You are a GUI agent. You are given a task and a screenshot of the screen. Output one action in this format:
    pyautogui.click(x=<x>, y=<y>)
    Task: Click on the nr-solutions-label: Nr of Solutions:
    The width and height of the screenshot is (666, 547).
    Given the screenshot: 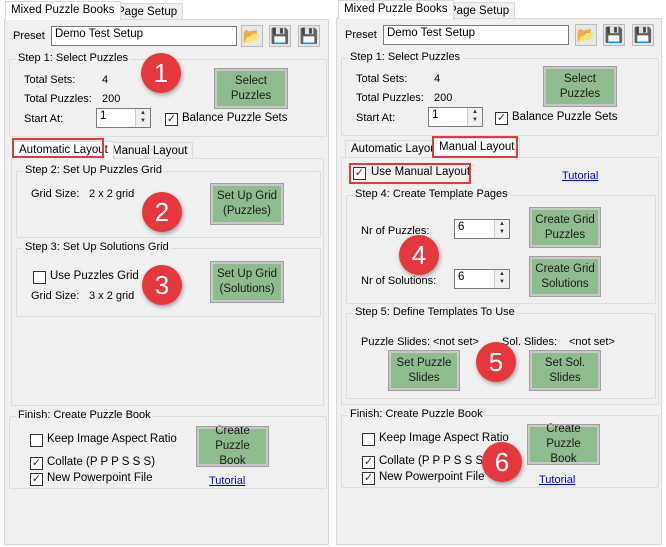 What is the action you would take?
    pyautogui.click(x=399, y=281)
    